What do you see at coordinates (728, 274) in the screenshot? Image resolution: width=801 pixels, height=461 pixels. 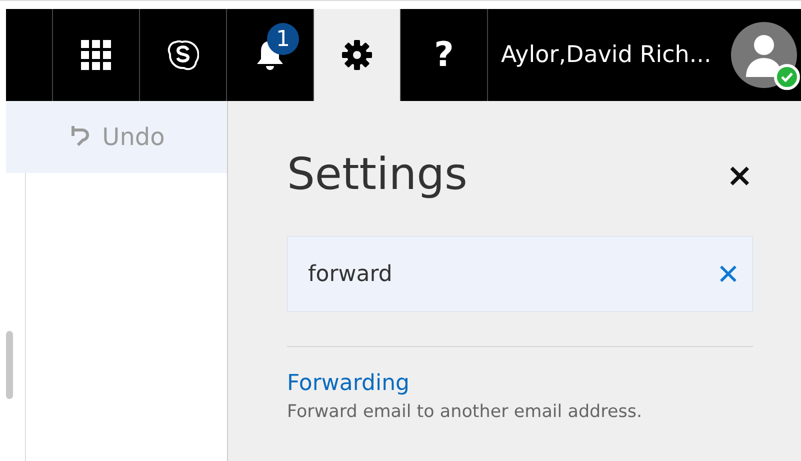 I see `clear-search-button: ✕` at bounding box center [728, 274].